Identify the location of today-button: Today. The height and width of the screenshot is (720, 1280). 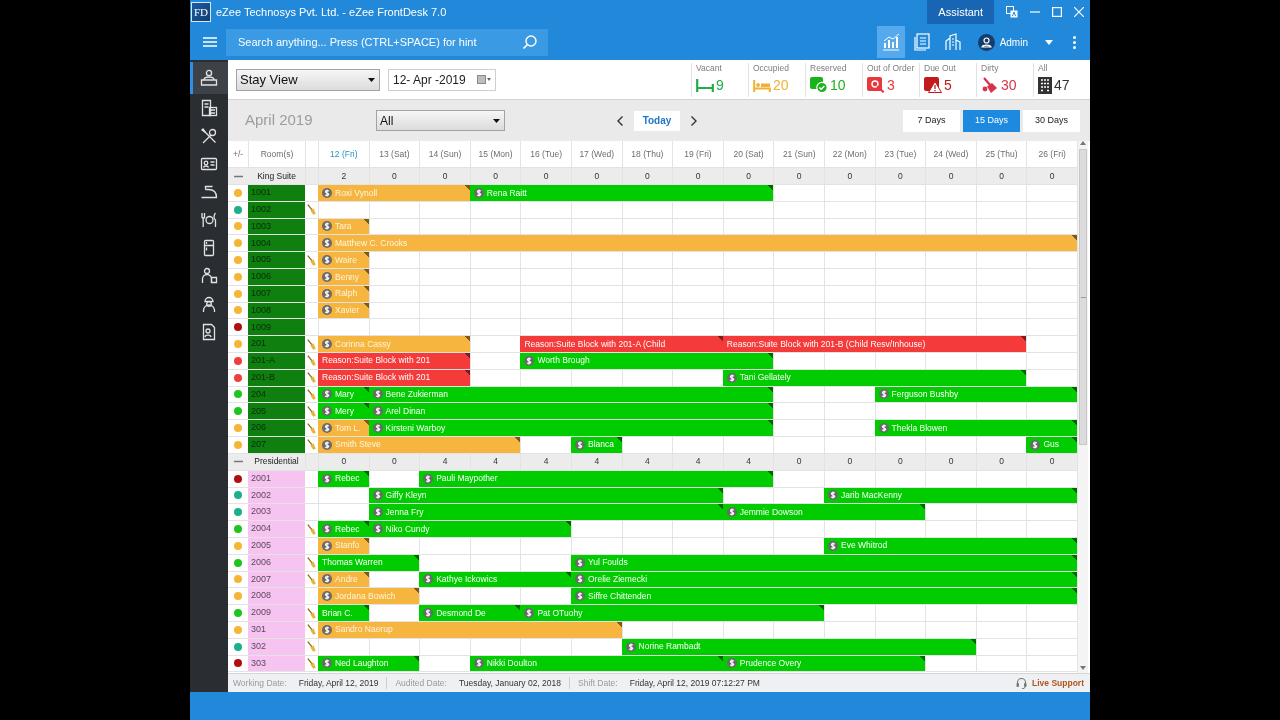
(657, 120).